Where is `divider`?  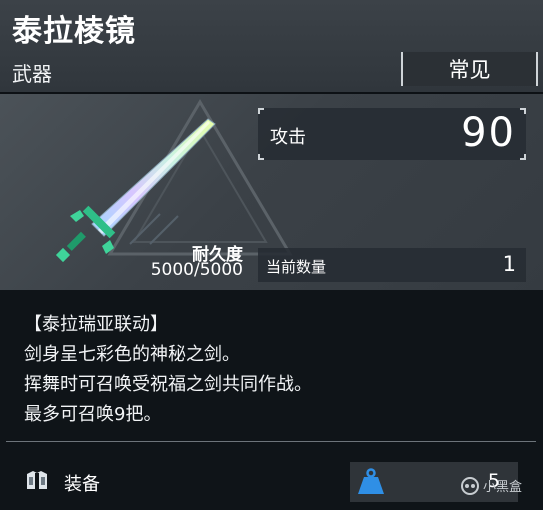
divider is located at coordinates (271, 441).